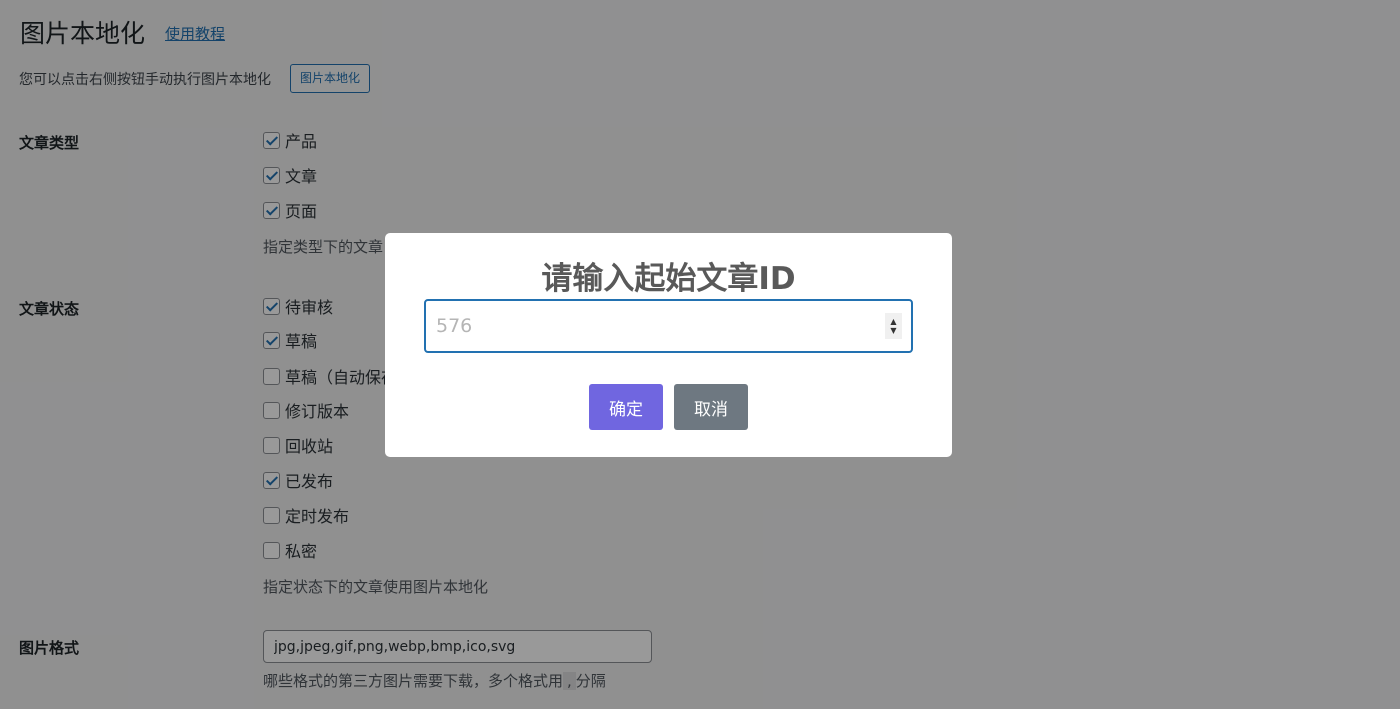 The width and height of the screenshot is (1400, 709). Describe the element at coordinates (893, 330) in the screenshot. I see `spinner-down-icon: ▼` at that location.